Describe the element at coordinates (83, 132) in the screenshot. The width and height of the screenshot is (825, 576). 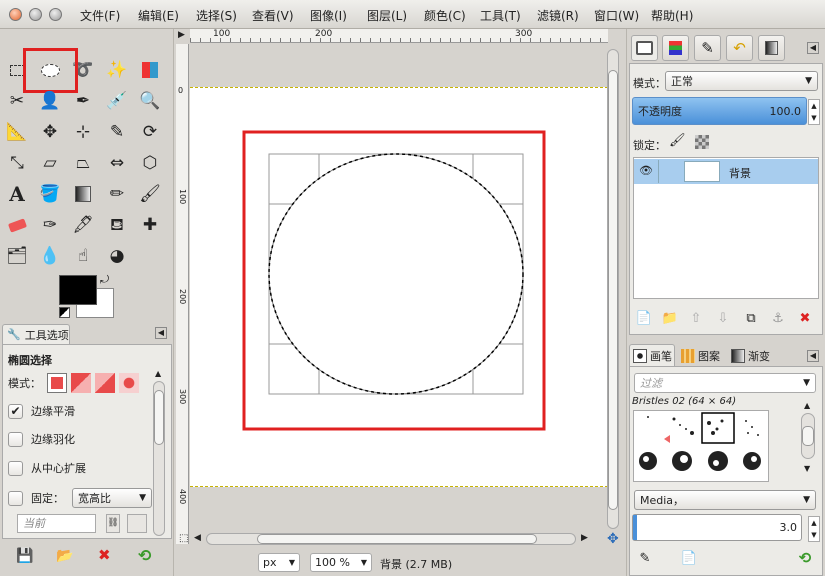
I see `align-tool-icon: ⊹` at that location.